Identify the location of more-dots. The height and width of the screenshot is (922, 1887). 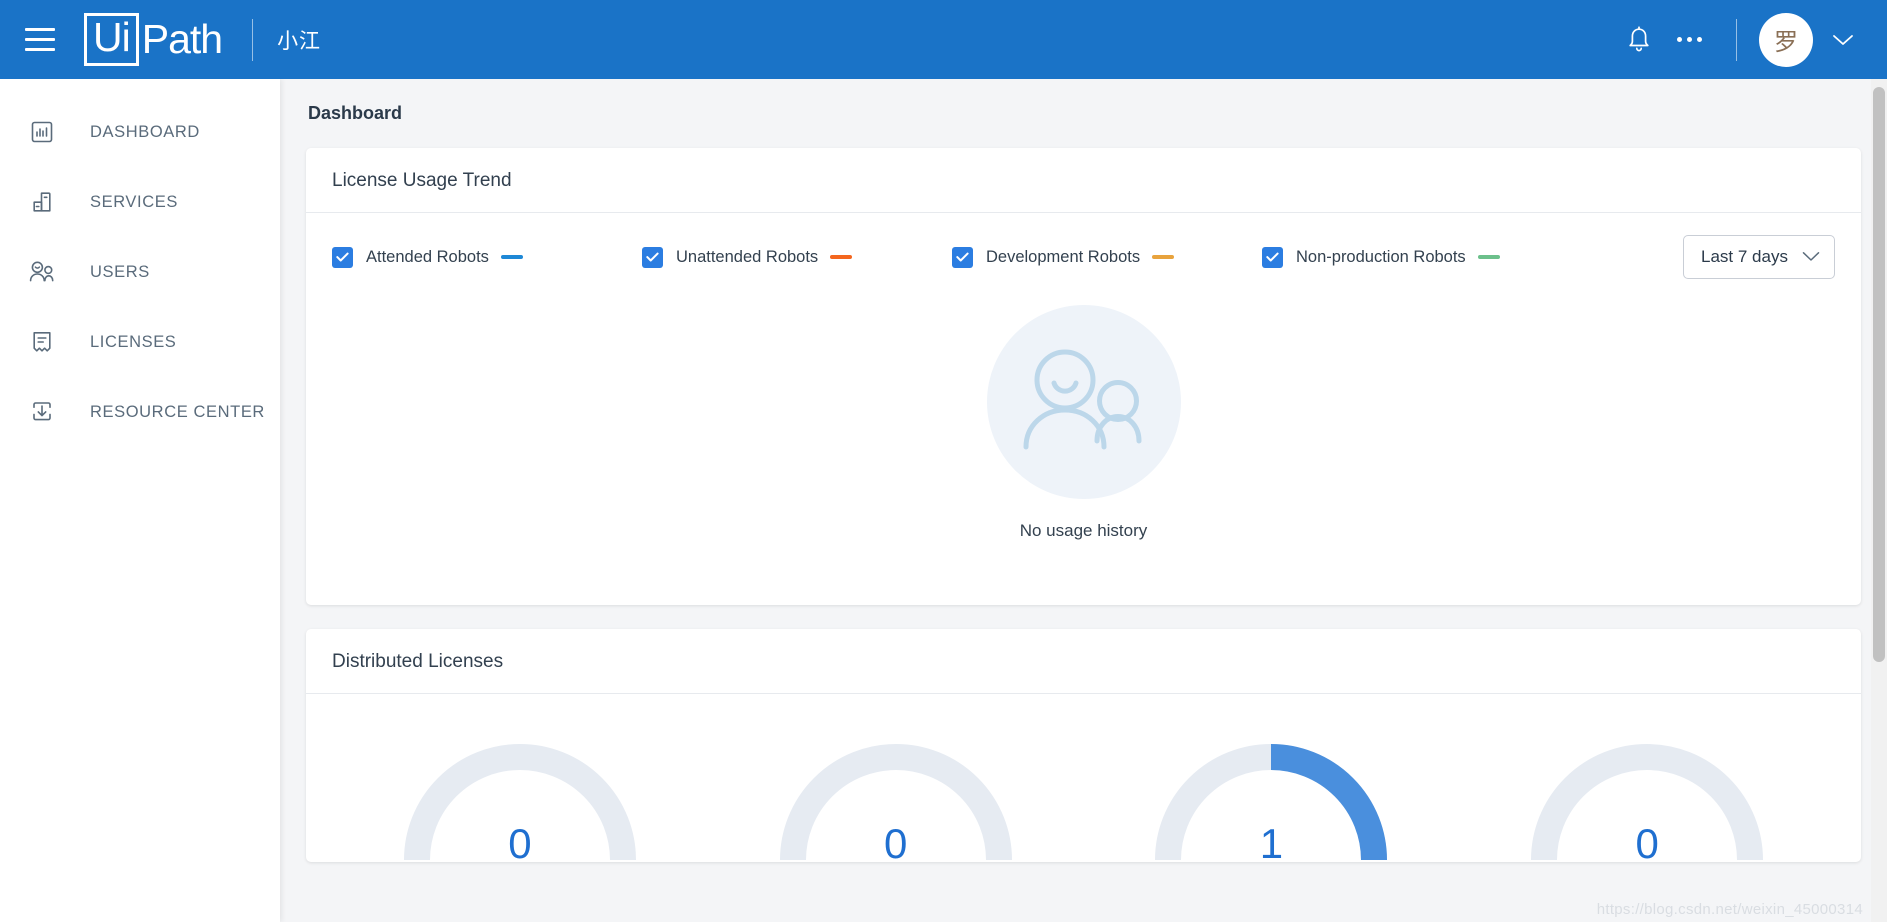
(1689, 39).